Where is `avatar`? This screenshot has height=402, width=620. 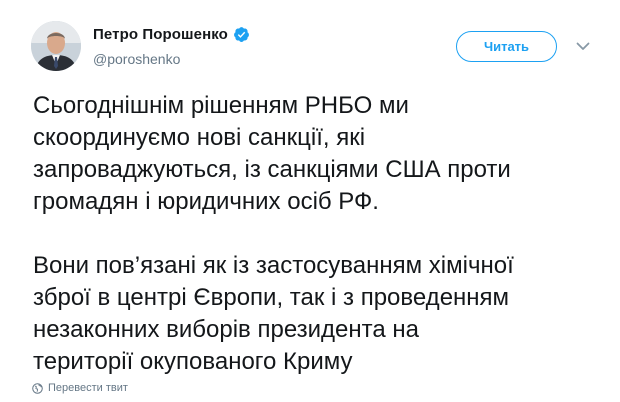 avatar is located at coordinates (56, 46).